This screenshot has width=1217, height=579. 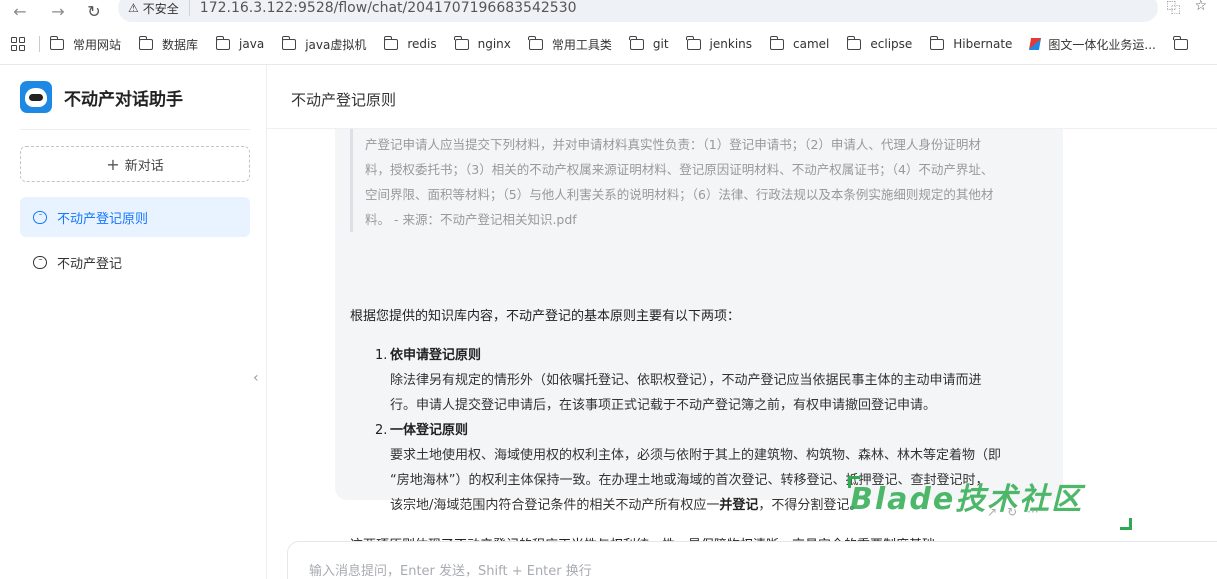 What do you see at coordinates (39, 44) in the screenshot?
I see `bookmarks-divider` at bounding box center [39, 44].